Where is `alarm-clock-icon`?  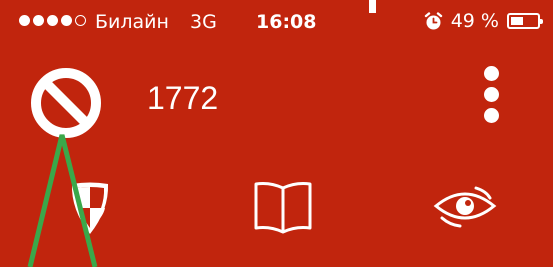
alarm-clock-icon is located at coordinates (433, 20).